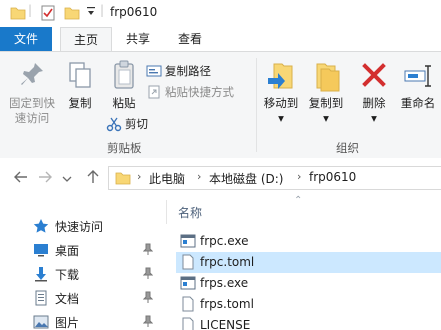  Describe the element at coordinates (67, 180) in the screenshot. I see `recent-locations-icon` at that location.